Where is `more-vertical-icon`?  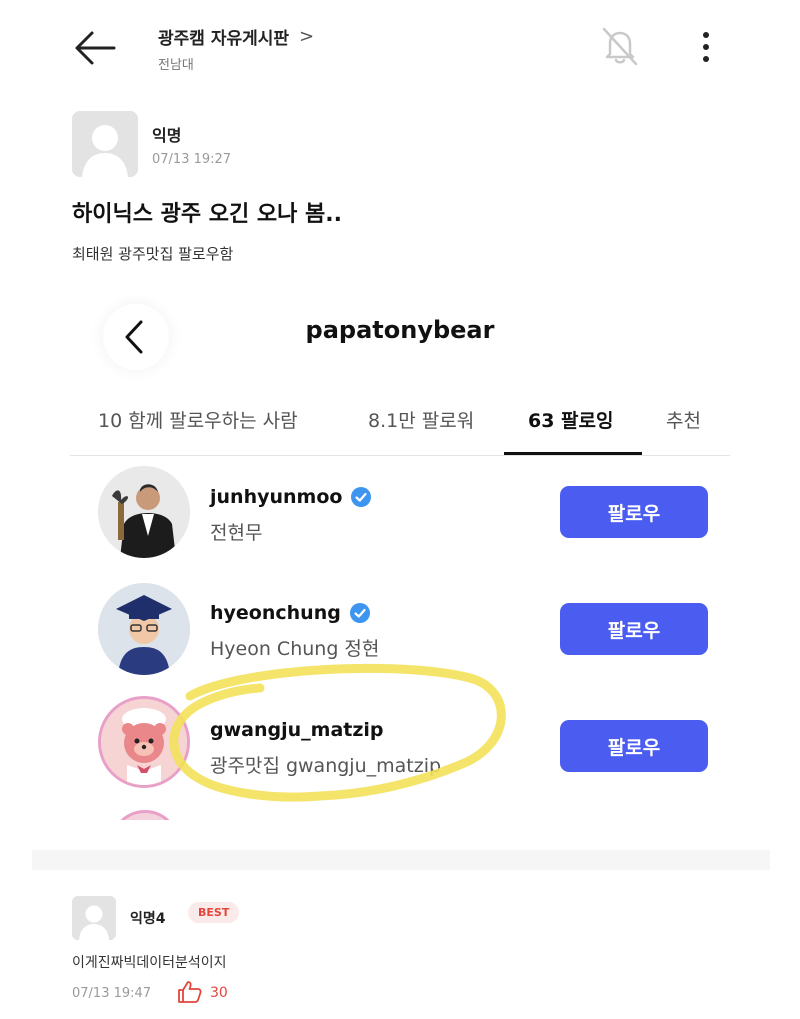 more-vertical-icon is located at coordinates (706, 47).